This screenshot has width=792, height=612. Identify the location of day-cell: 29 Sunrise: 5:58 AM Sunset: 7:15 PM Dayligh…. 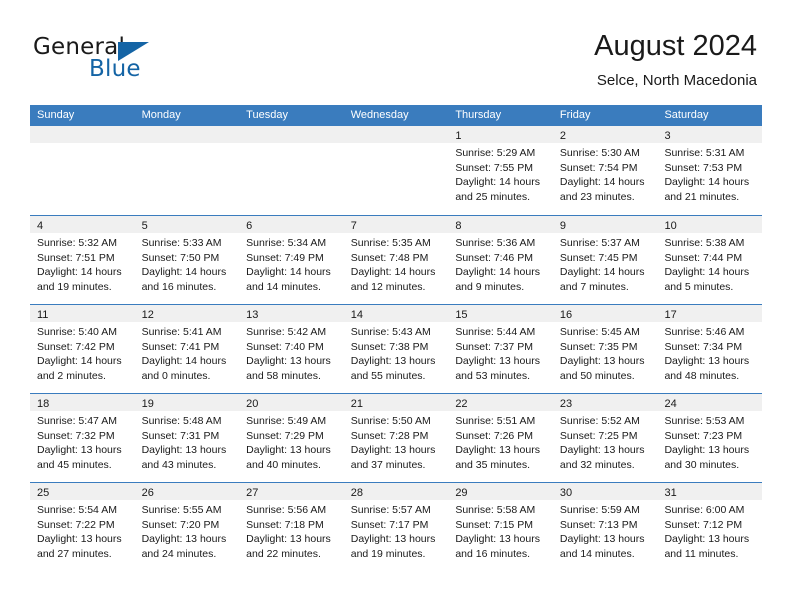
(500, 527).